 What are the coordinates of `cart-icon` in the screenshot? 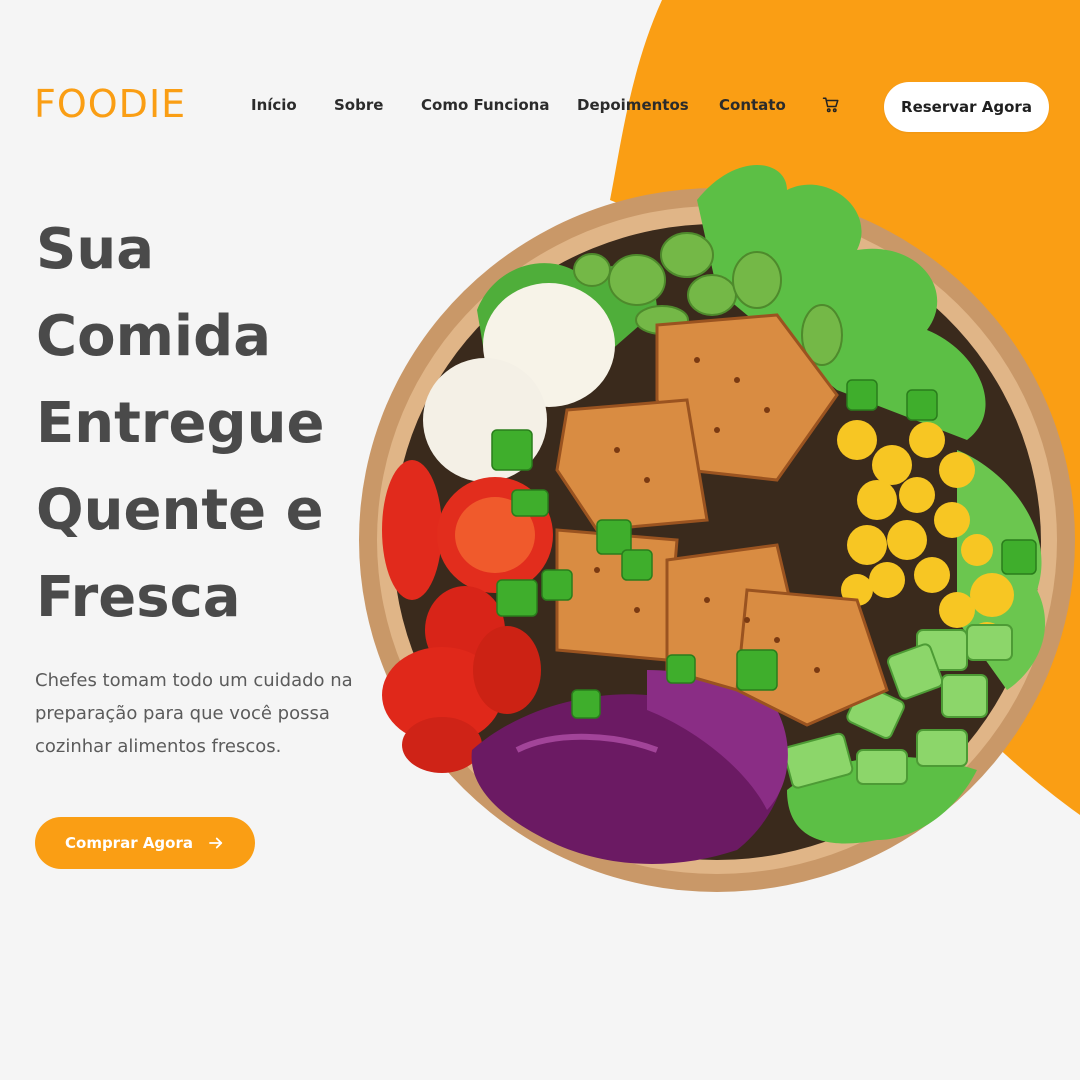 It's located at (831, 105).